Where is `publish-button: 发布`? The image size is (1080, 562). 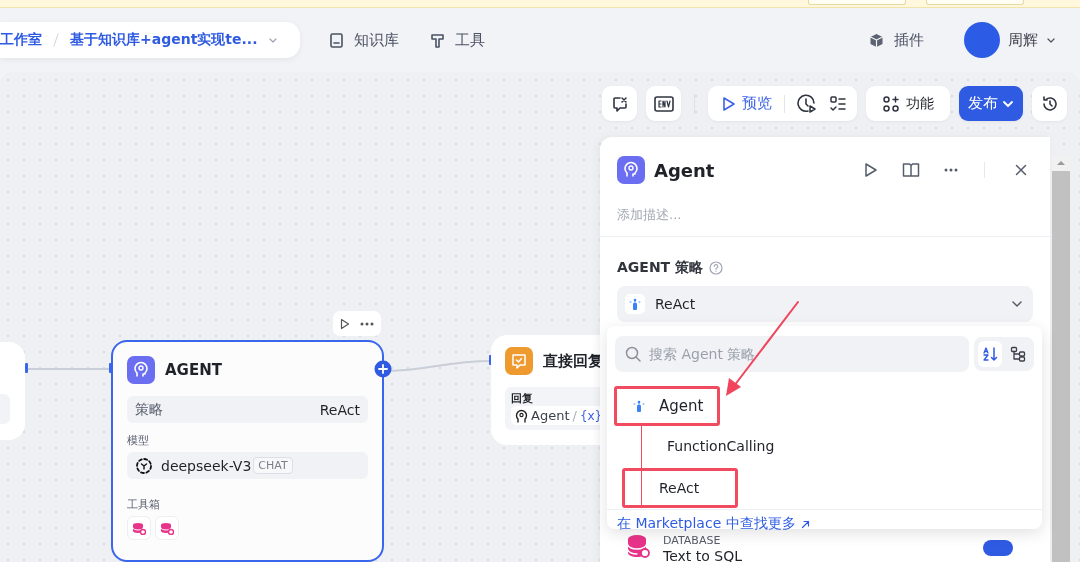 publish-button: 发布 is located at coordinates (991, 103).